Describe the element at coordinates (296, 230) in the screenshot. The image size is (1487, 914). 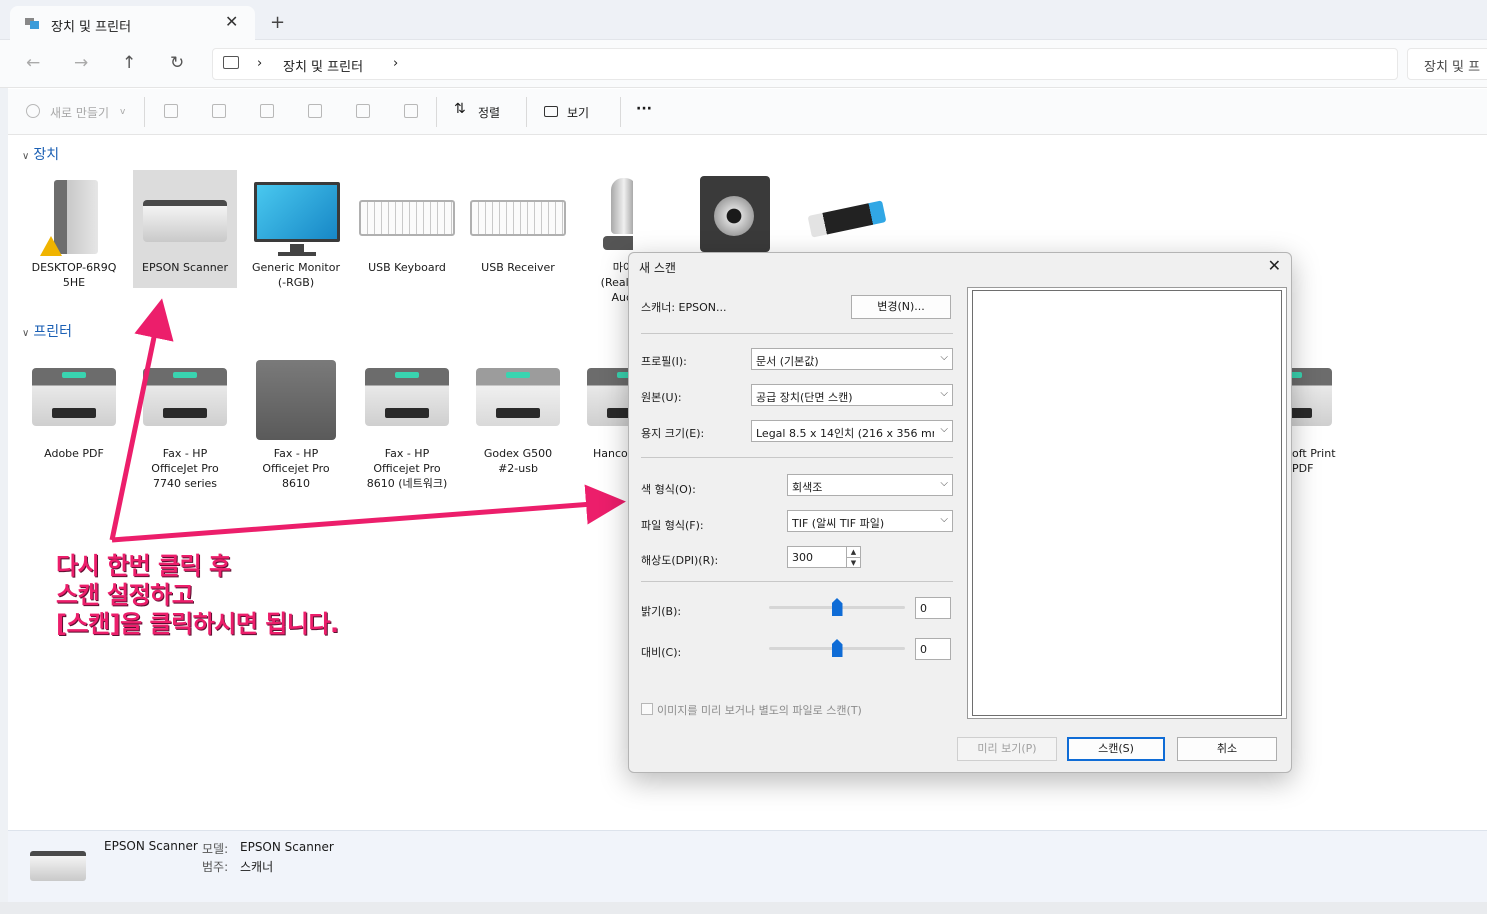
I see `device-generic-monitor: Generic Monitor (-RGB)` at that location.